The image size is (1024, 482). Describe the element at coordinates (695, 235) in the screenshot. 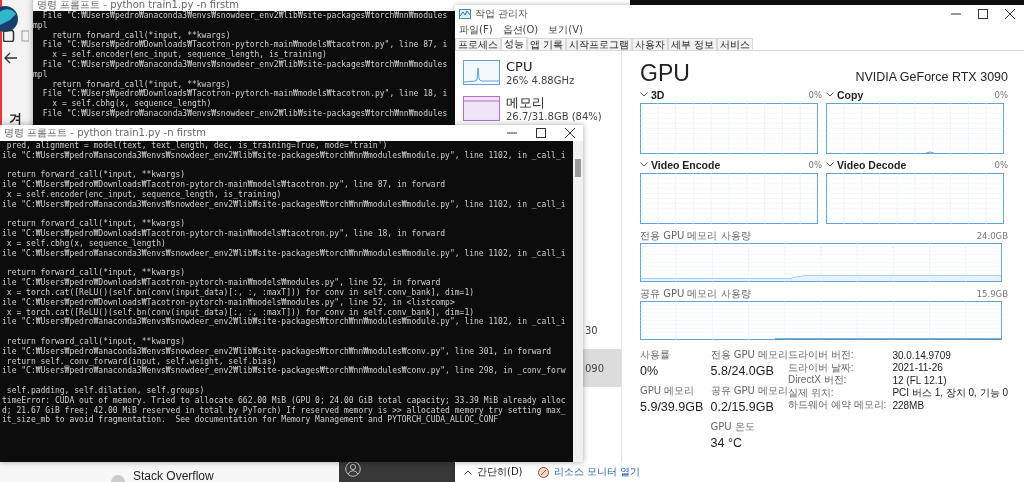

I see `graph-label: 전용 GPU 메모리 사용량` at that location.